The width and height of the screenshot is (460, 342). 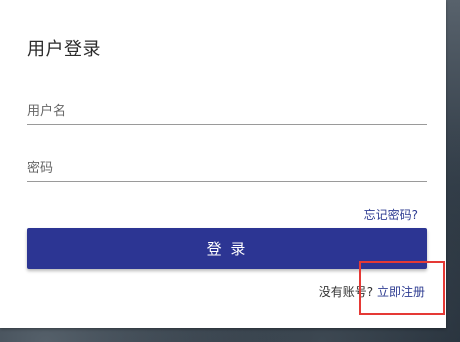 I want to click on password-field-wrapper, so click(x=227, y=168).